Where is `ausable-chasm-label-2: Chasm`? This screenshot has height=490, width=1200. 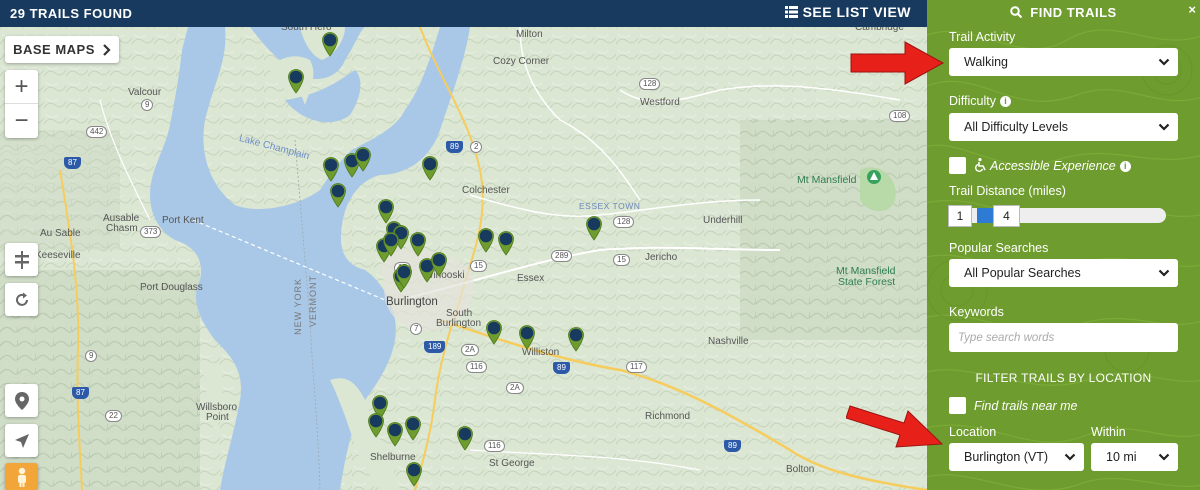 ausable-chasm-label-2: Chasm is located at coordinates (122, 228).